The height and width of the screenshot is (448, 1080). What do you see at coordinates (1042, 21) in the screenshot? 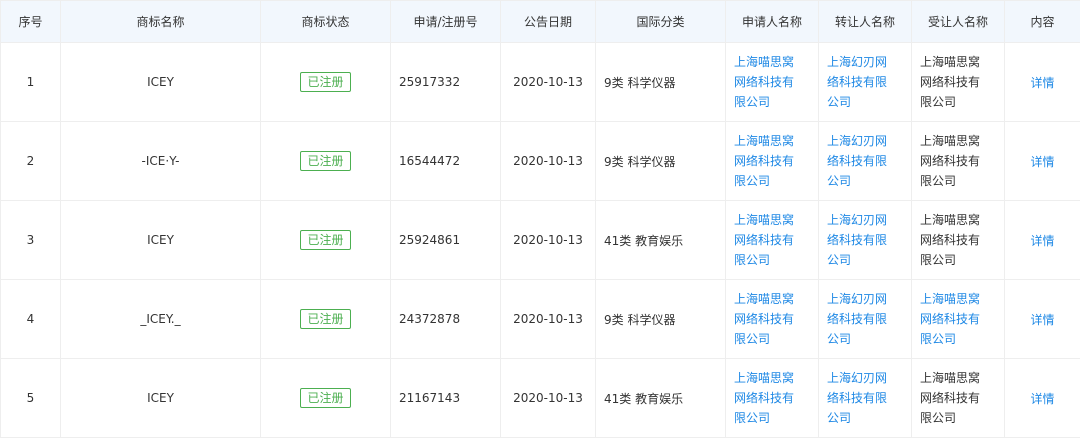
I see `header-content: 内容` at bounding box center [1042, 21].